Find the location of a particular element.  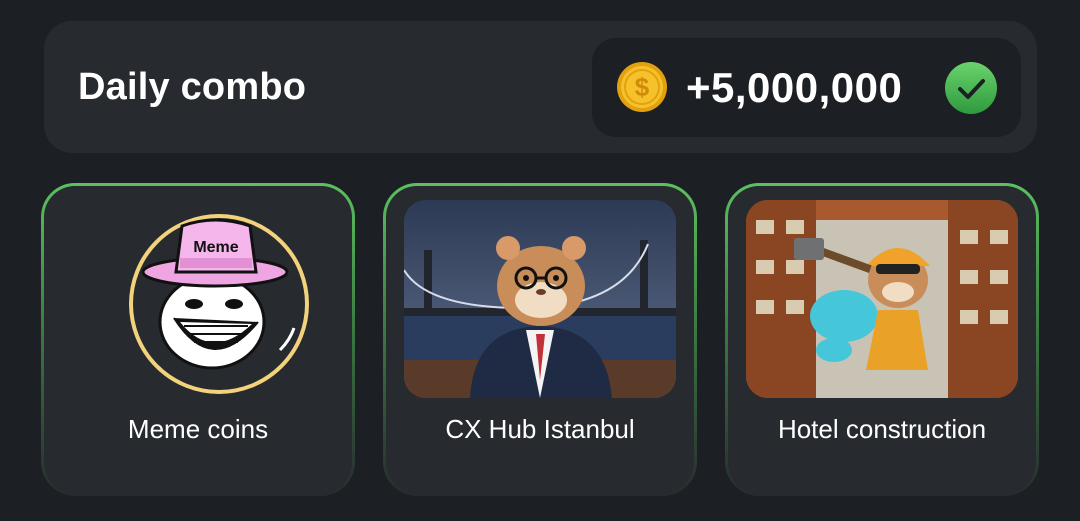

daily-combo-title: Daily combo is located at coordinates (192, 87).